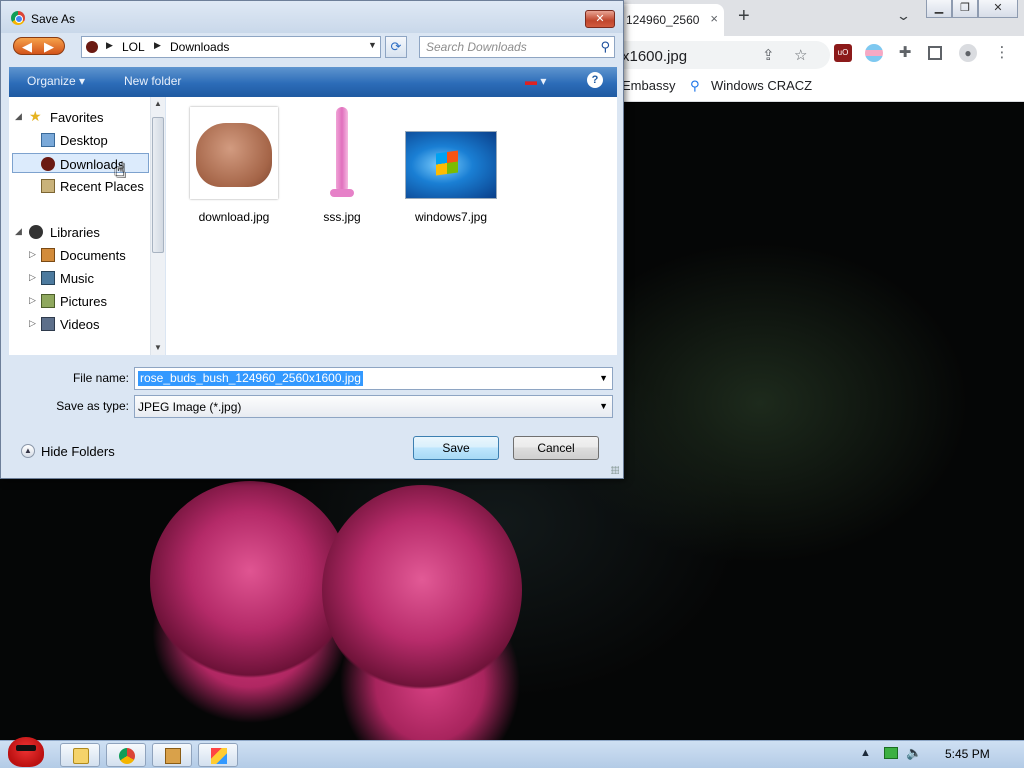  Describe the element at coordinates (615, 470) in the screenshot. I see `resize-grip-icon` at that location.